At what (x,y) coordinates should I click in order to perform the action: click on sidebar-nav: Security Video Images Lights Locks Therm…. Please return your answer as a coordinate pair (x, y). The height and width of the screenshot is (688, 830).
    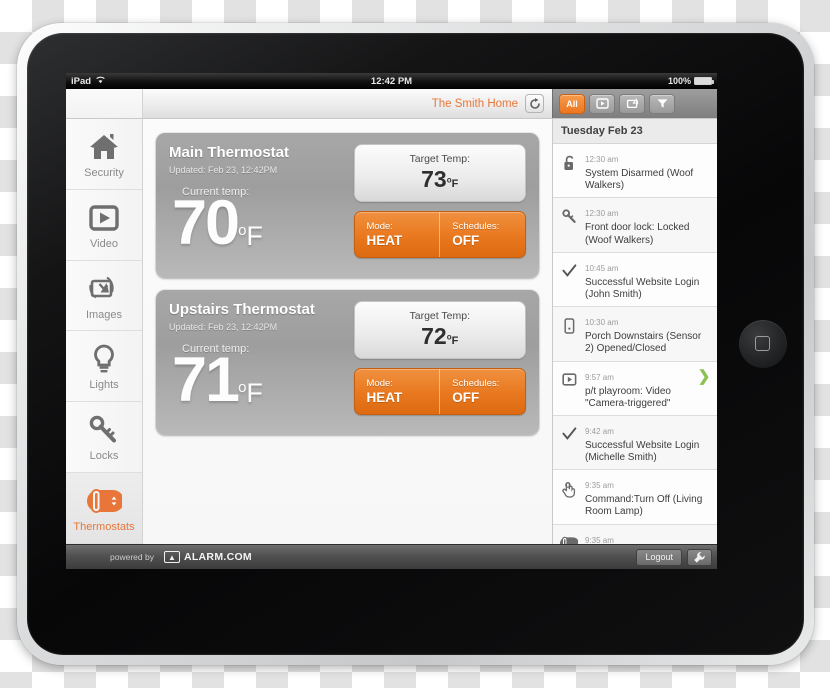
    Looking at the image, I should click on (104, 331).